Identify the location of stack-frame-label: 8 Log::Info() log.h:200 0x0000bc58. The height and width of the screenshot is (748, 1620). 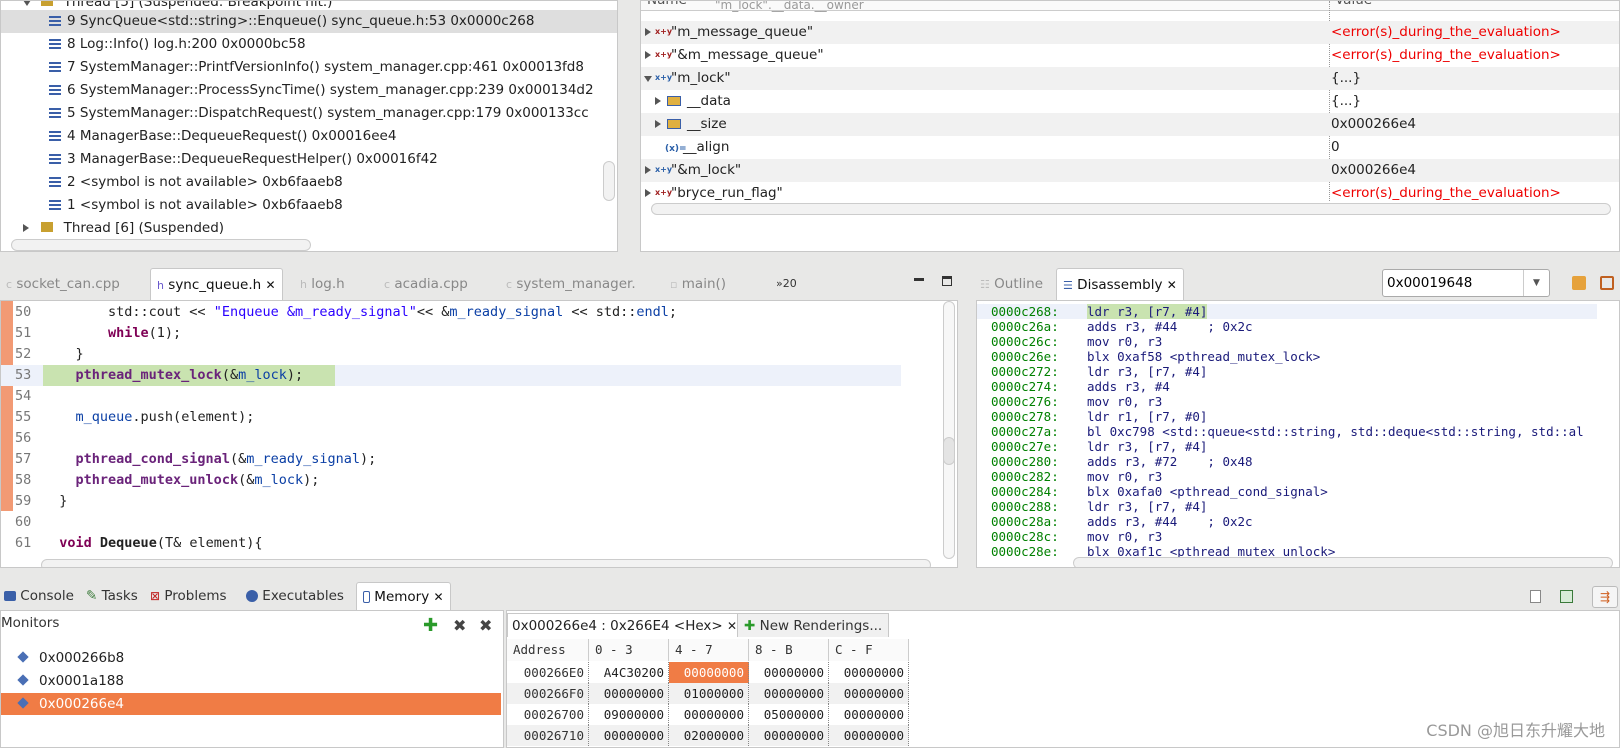
(186, 44).